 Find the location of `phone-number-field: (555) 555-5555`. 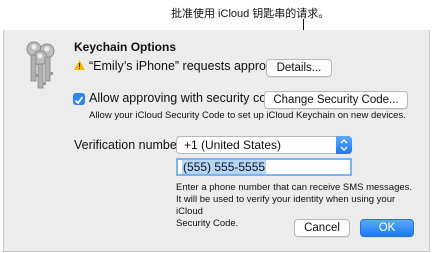

phone-number-field: (555) 555-5555 is located at coordinates (264, 167).